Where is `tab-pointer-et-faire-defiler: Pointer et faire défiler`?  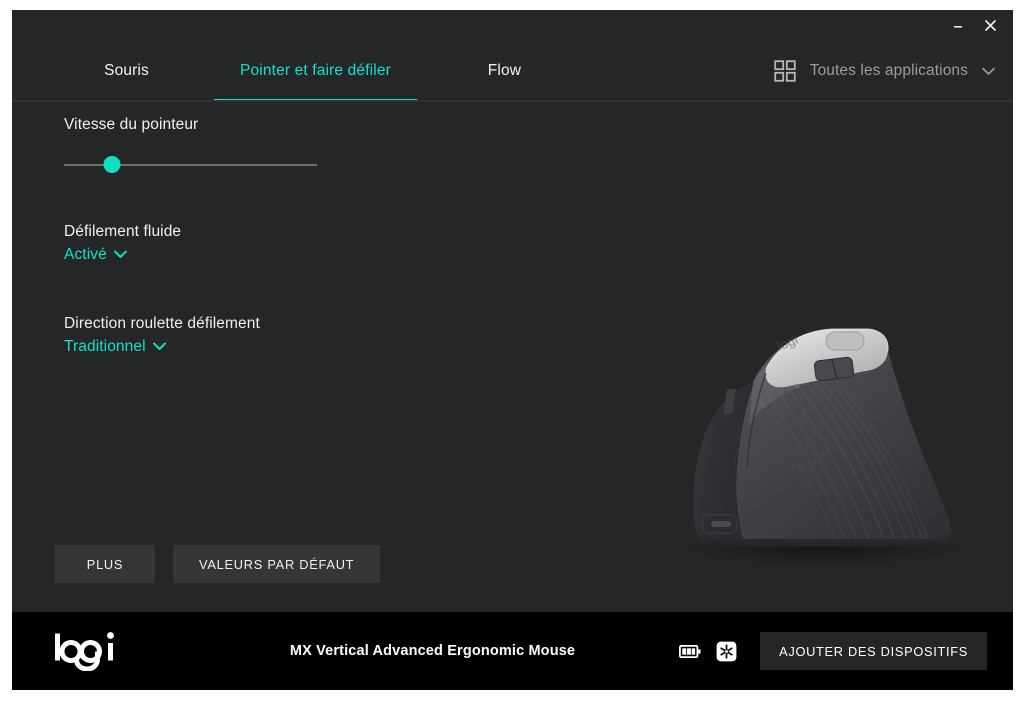 tab-pointer-et-faire-defiler: Pointer et faire défiler is located at coordinates (315, 71).